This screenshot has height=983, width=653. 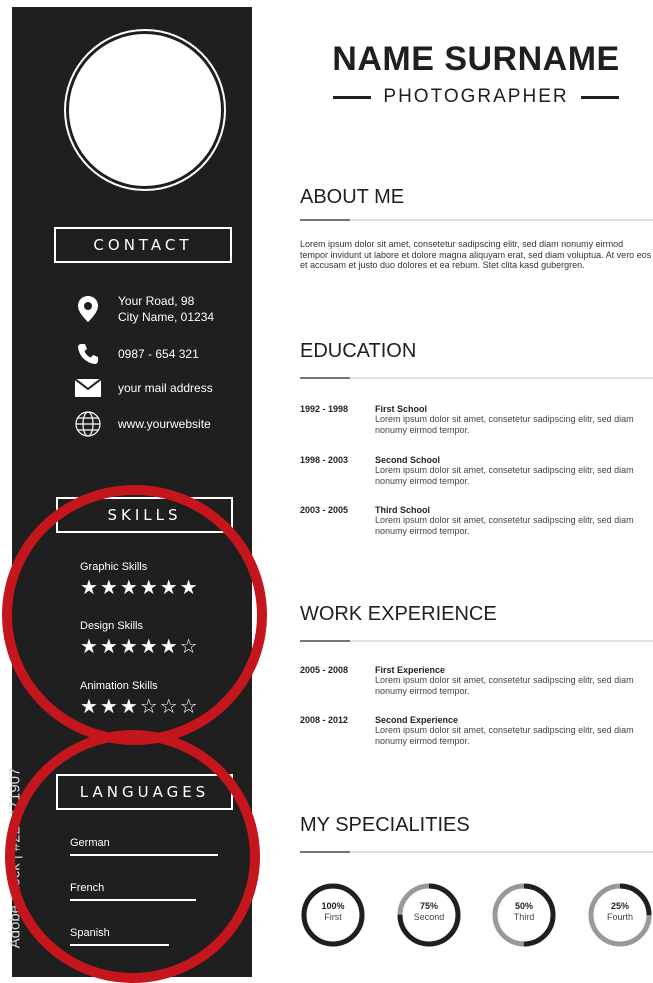 I want to click on role-dash-left, so click(x=352, y=97).